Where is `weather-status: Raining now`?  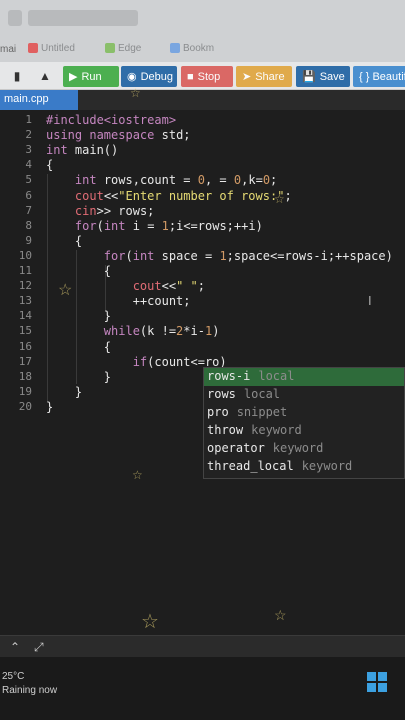 weather-status: Raining now is located at coordinates (29, 690).